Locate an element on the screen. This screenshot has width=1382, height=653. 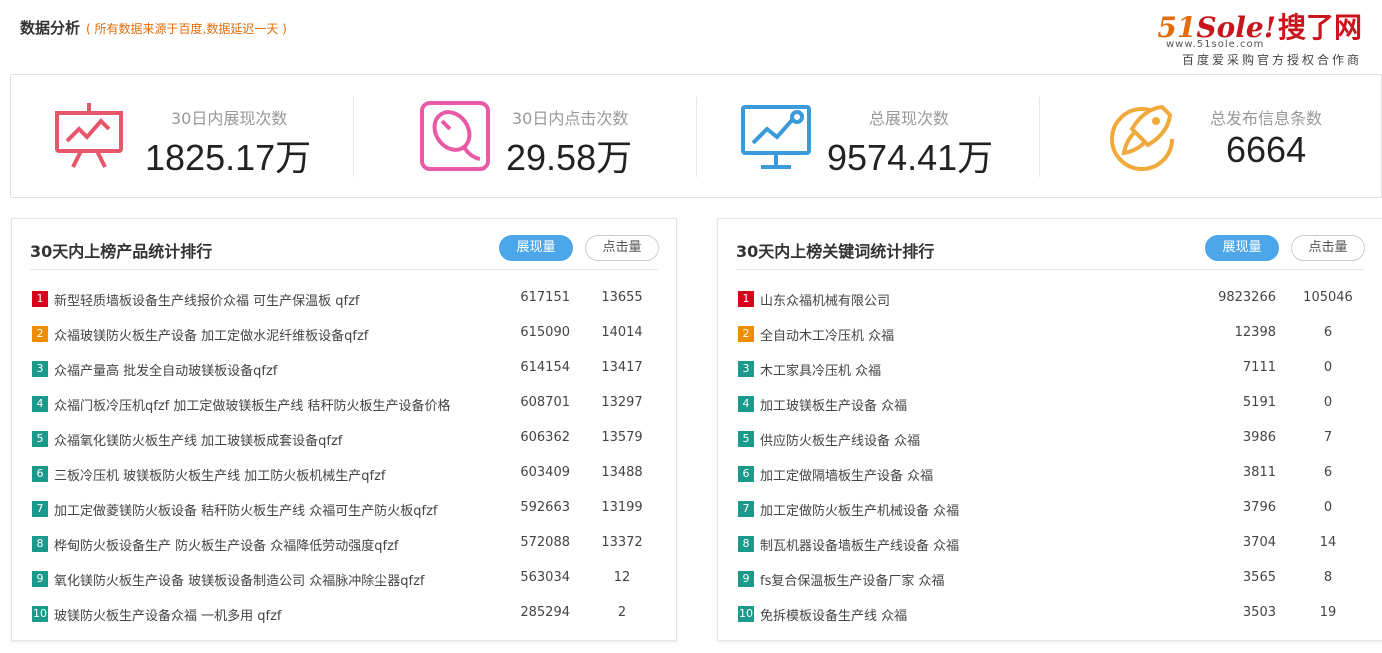
item-name: 加工定做菱镁防火板设备 秸秆防火板生产线 众福可生产防火板qfzf is located at coordinates (246, 509).